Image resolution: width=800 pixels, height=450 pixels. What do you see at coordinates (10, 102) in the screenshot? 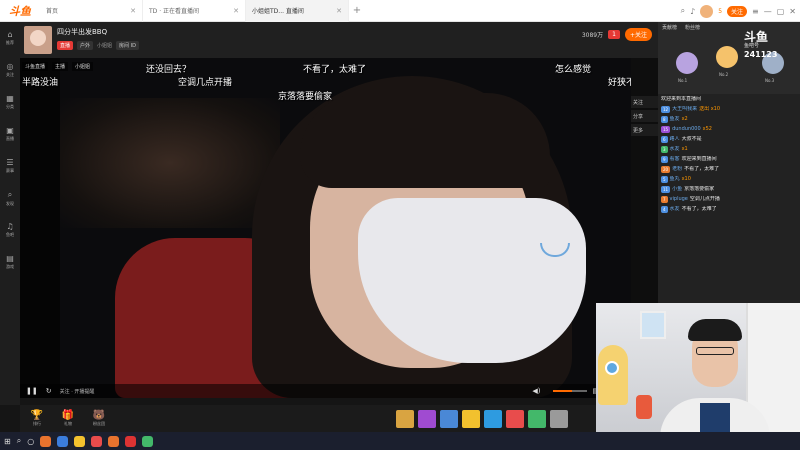
I see `sidebar-item-2: ▦ 分类` at bounding box center [10, 102].